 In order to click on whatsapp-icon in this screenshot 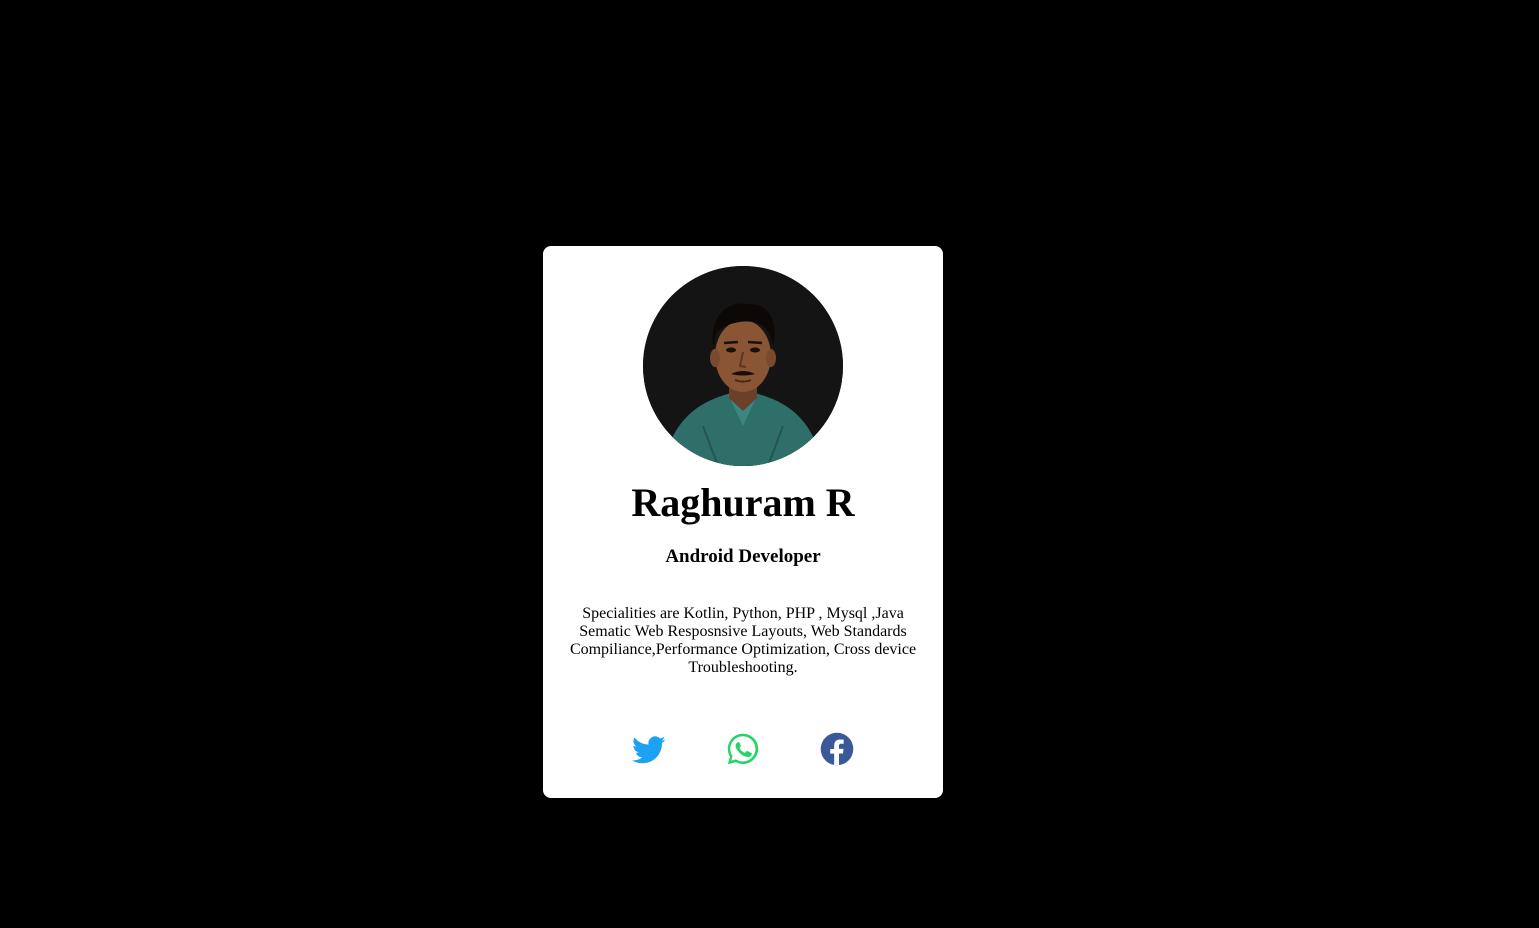, I will do `click(743, 749)`.